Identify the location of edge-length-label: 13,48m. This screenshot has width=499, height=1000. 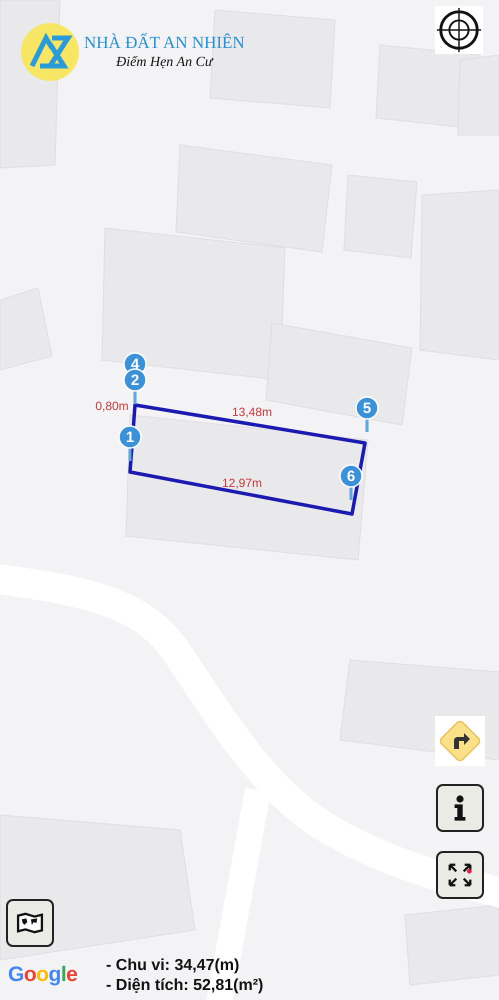
(252, 412).